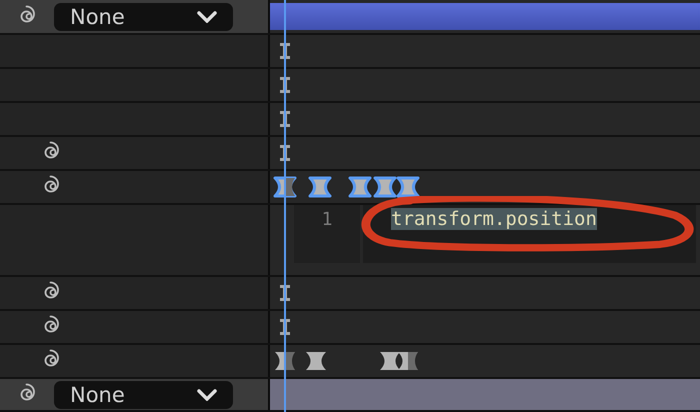 The image size is (700, 412). I want to click on expression-code: transform.position, so click(494, 219).